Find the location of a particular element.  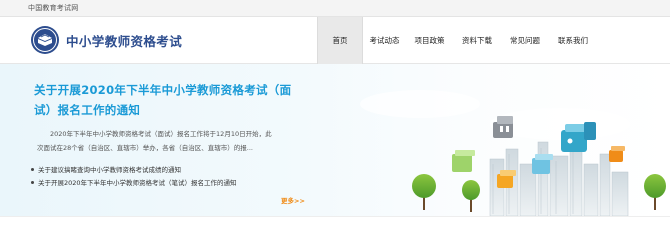

news-link-item: 关于建议搞睹查询中小学教师资格考试成绩的通知 is located at coordinates (161, 170).